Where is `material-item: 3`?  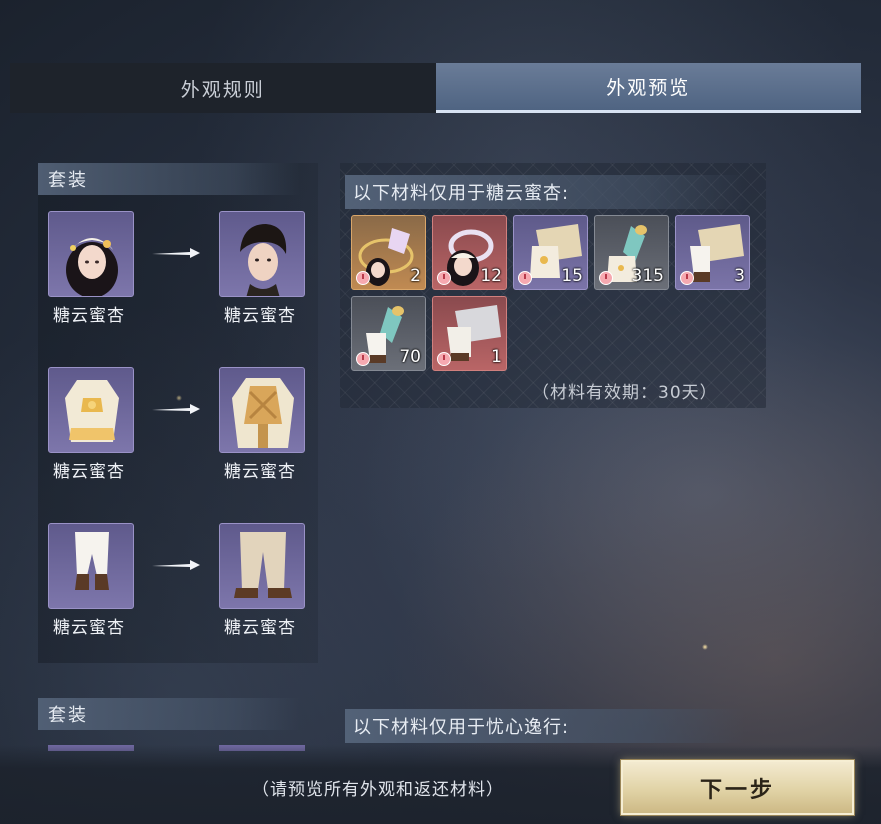 material-item: 3 is located at coordinates (712, 252).